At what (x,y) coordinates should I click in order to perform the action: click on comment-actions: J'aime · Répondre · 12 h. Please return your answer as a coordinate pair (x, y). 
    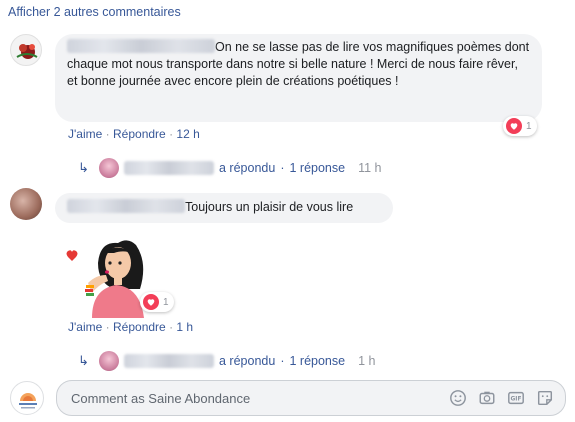
    Looking at the image, I should click on (134, 134).